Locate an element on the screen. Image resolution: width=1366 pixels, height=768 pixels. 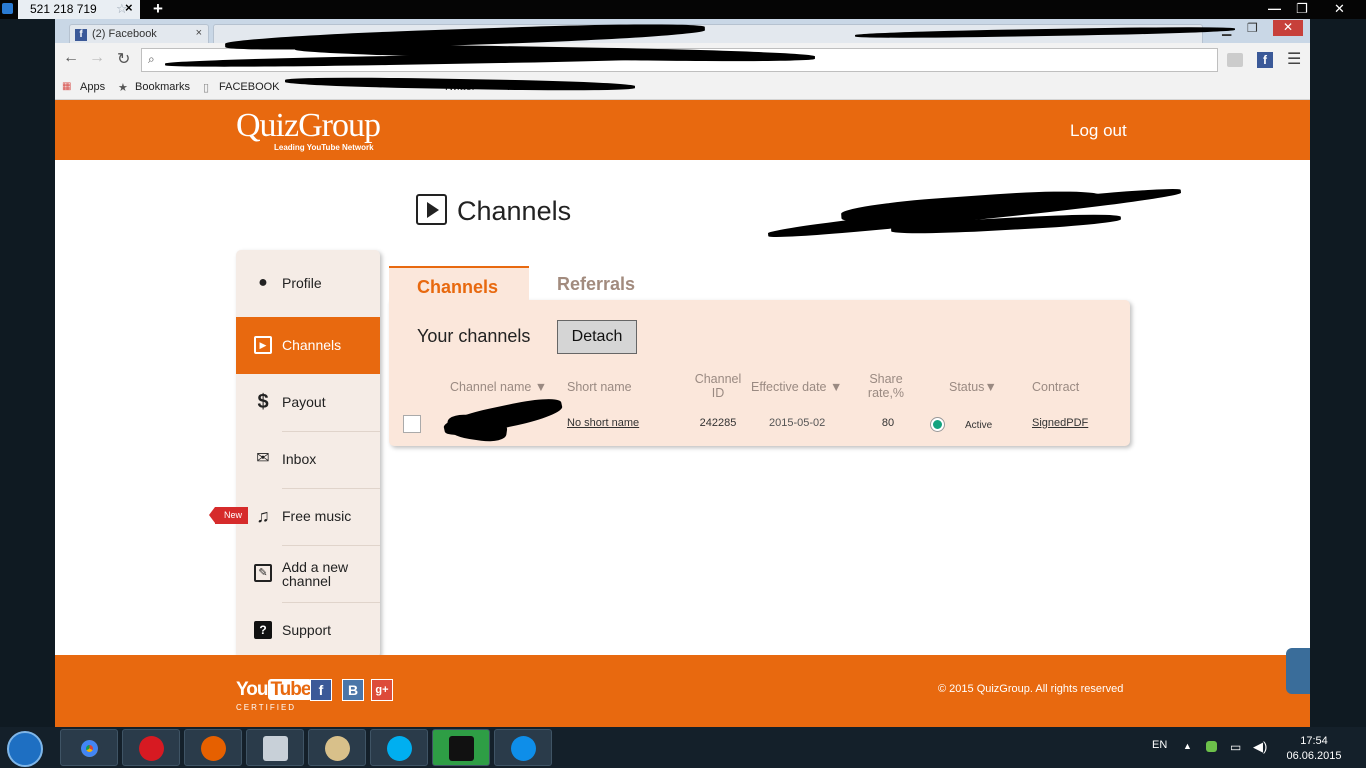
tab-channels: Channels is located at coordinates (459, 284).